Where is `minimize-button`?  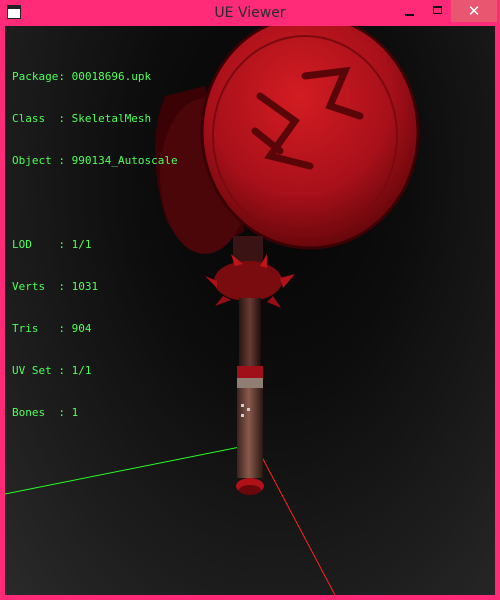 minimize-button is located at coordinates (409, 11).